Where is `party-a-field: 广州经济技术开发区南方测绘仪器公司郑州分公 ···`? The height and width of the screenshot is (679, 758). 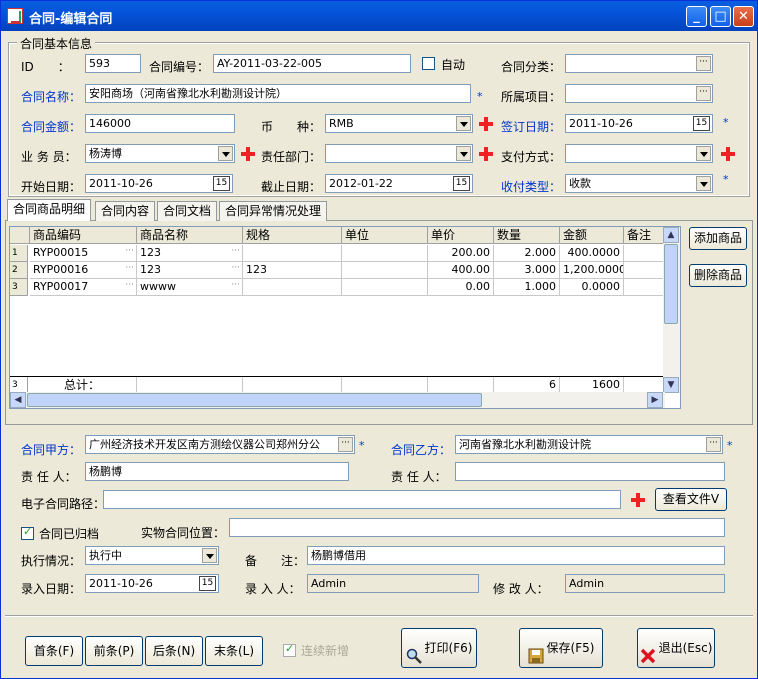 party-a-field: 广州经济技术开发区南方测绘仪器公司郑州分公 ··· is located at coordinates (220, 444).